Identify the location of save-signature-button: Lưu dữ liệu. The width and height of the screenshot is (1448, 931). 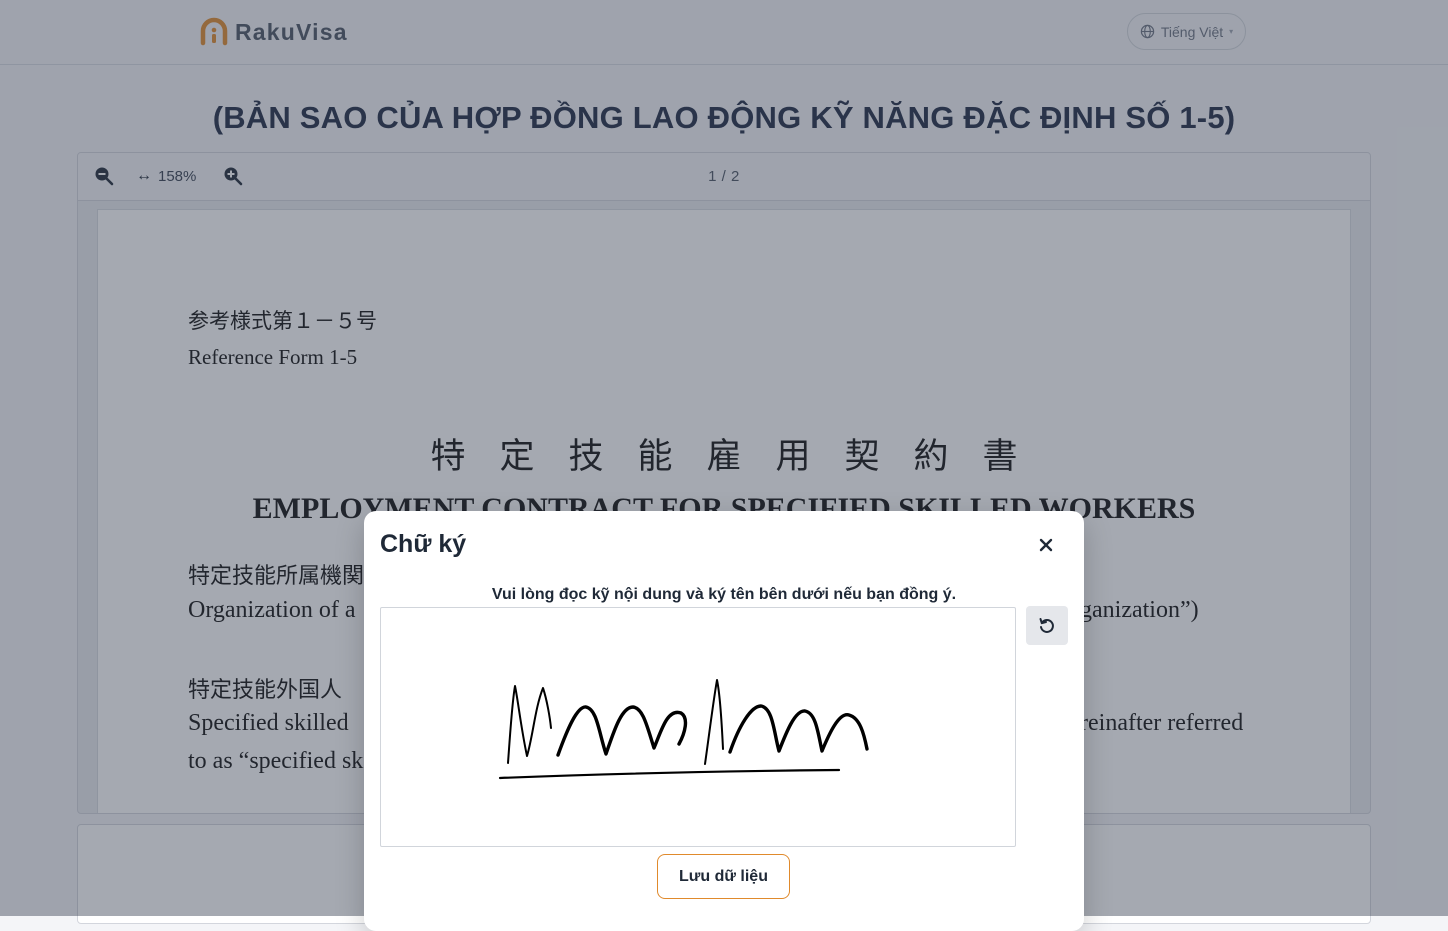
(723, 876).